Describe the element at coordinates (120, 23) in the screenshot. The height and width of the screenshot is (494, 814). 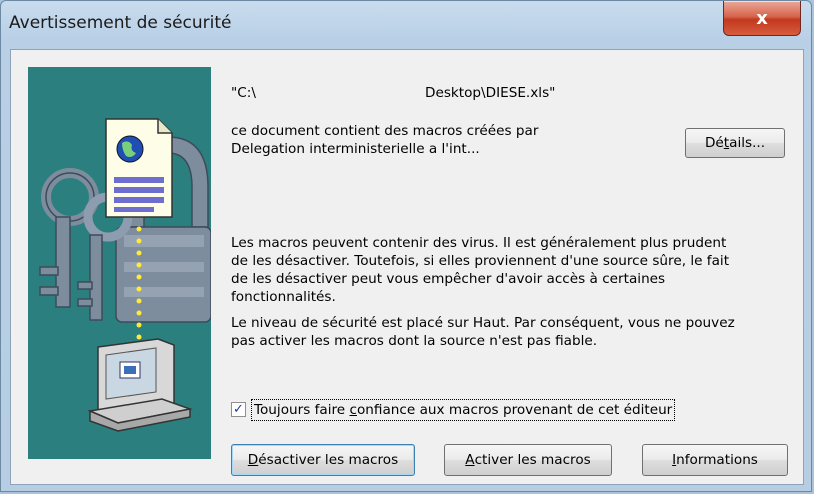
I see `window-title: Avertissement de sécurité` at that location.